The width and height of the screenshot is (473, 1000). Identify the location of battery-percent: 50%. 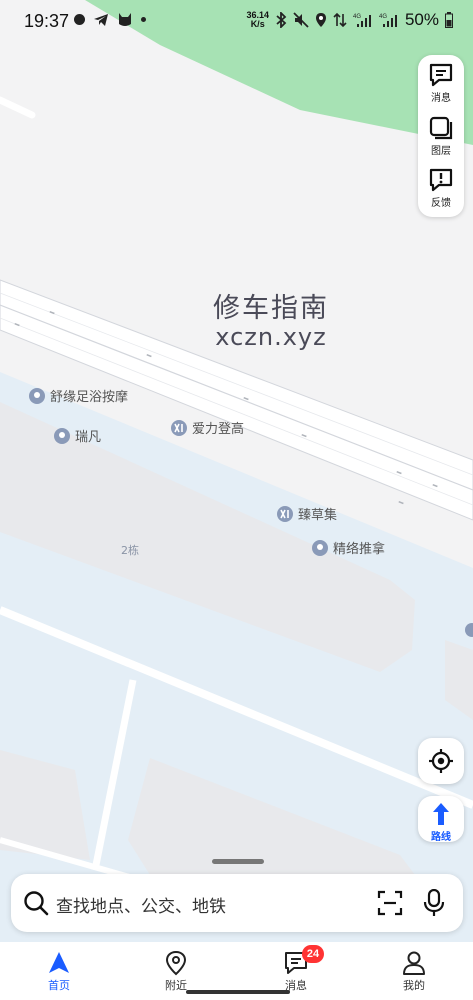
(421, 19).